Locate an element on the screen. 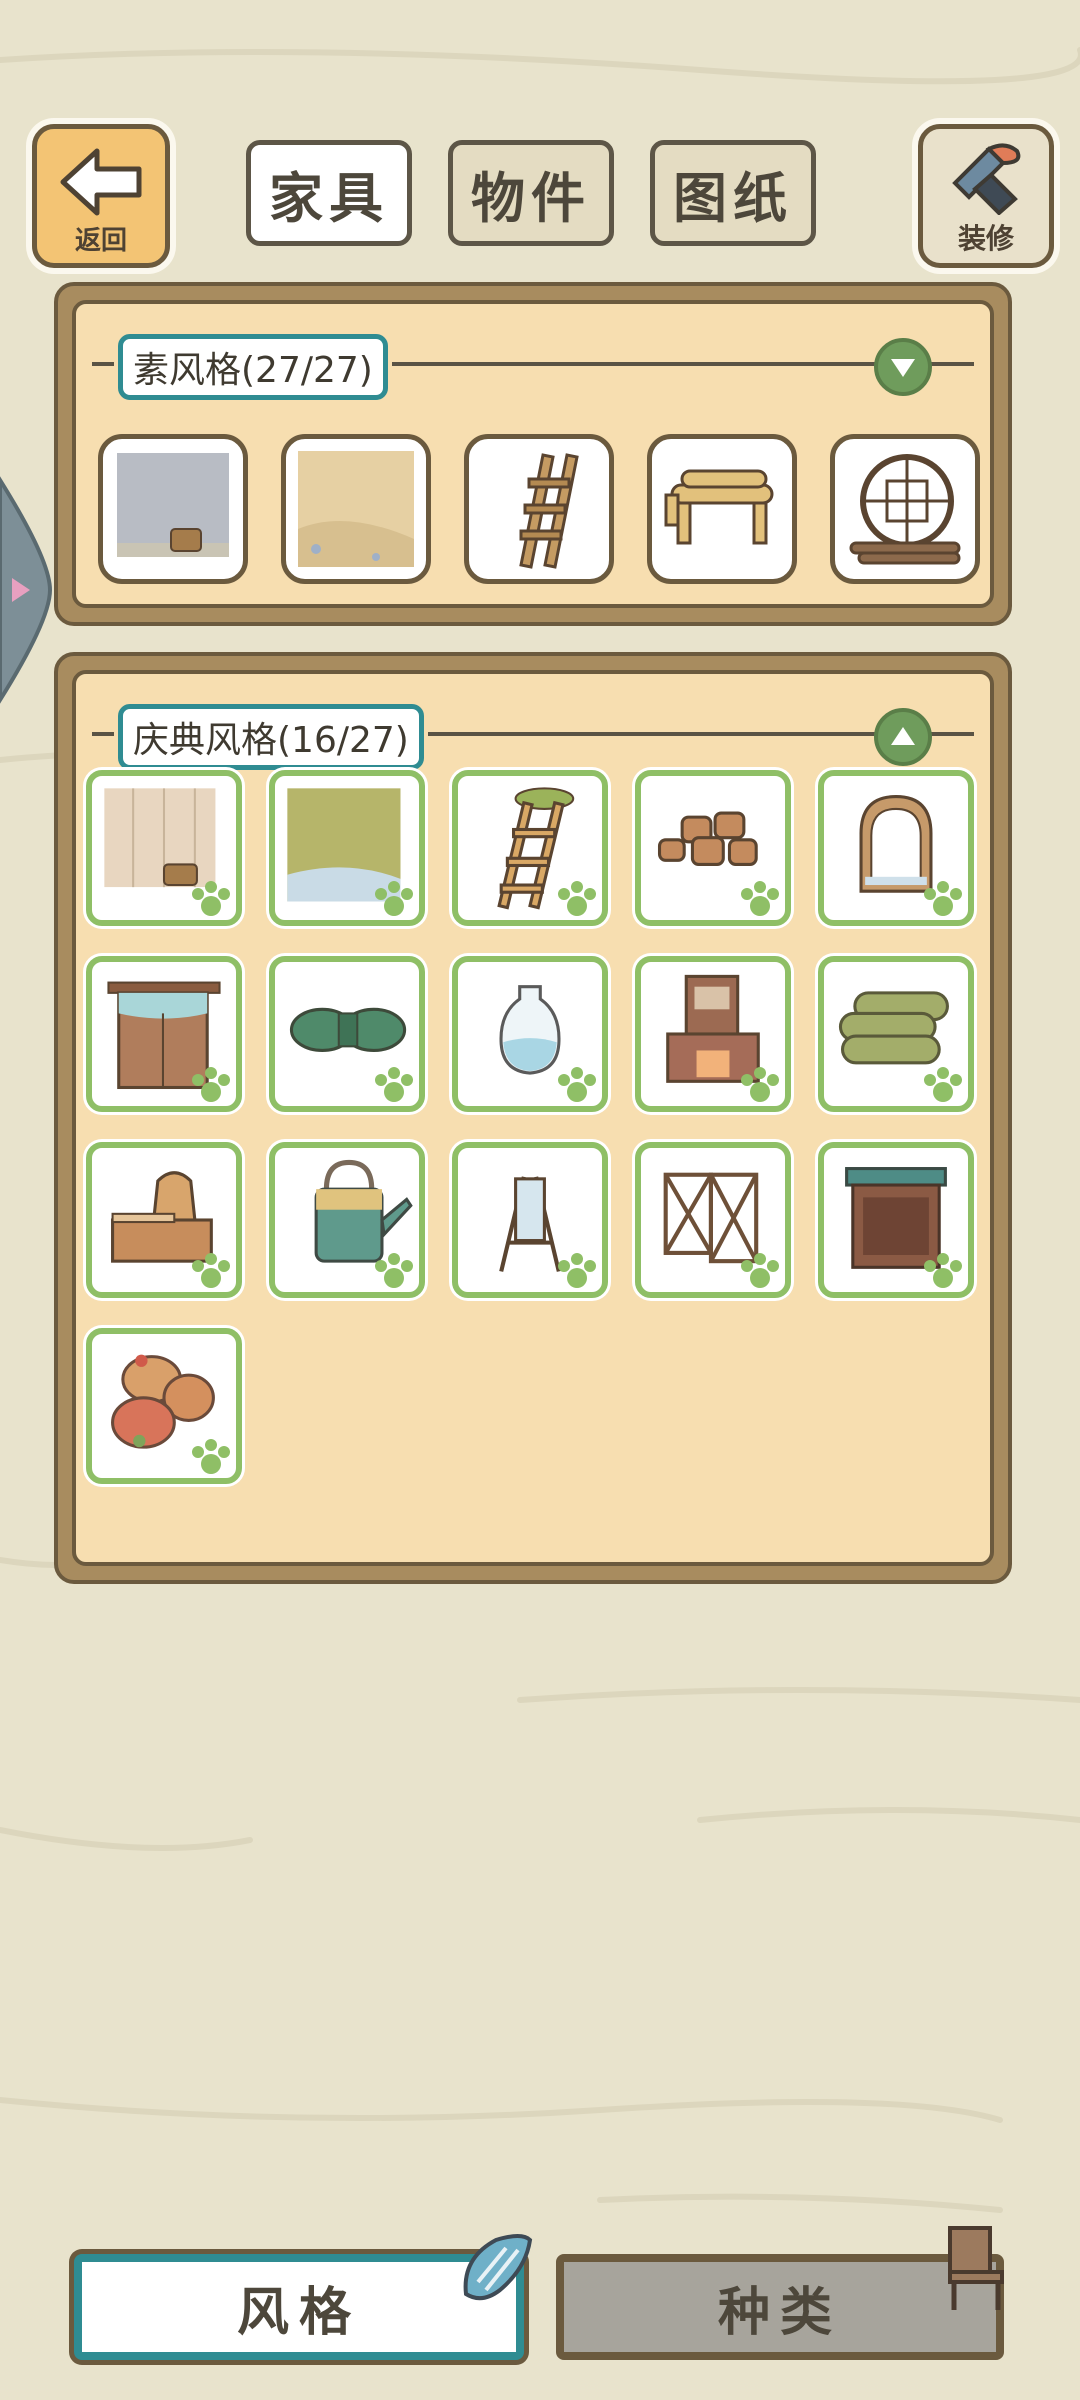 The height and width of the screenshot is (2400, 1080). expand-toggle-button is located at coordinates (903, 367).